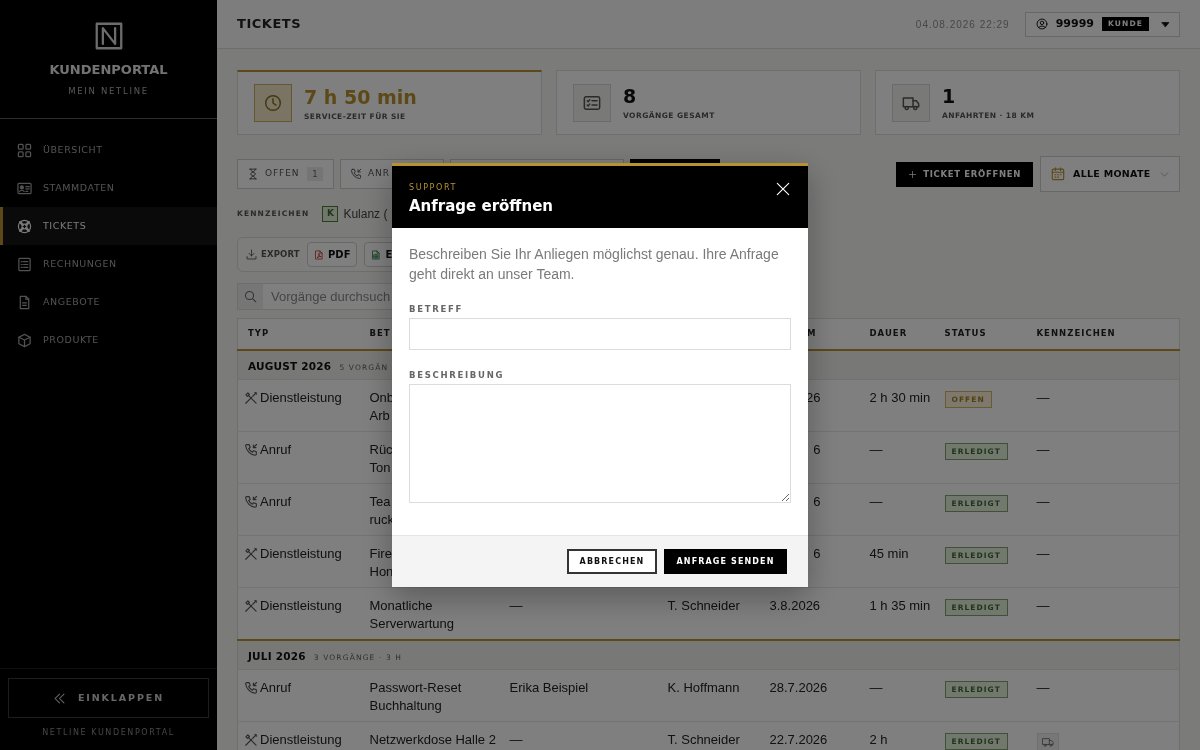 The width and height of the screenshot is (1200, 750). I want to click on group-title: JULI 2026, so click(277, 655).